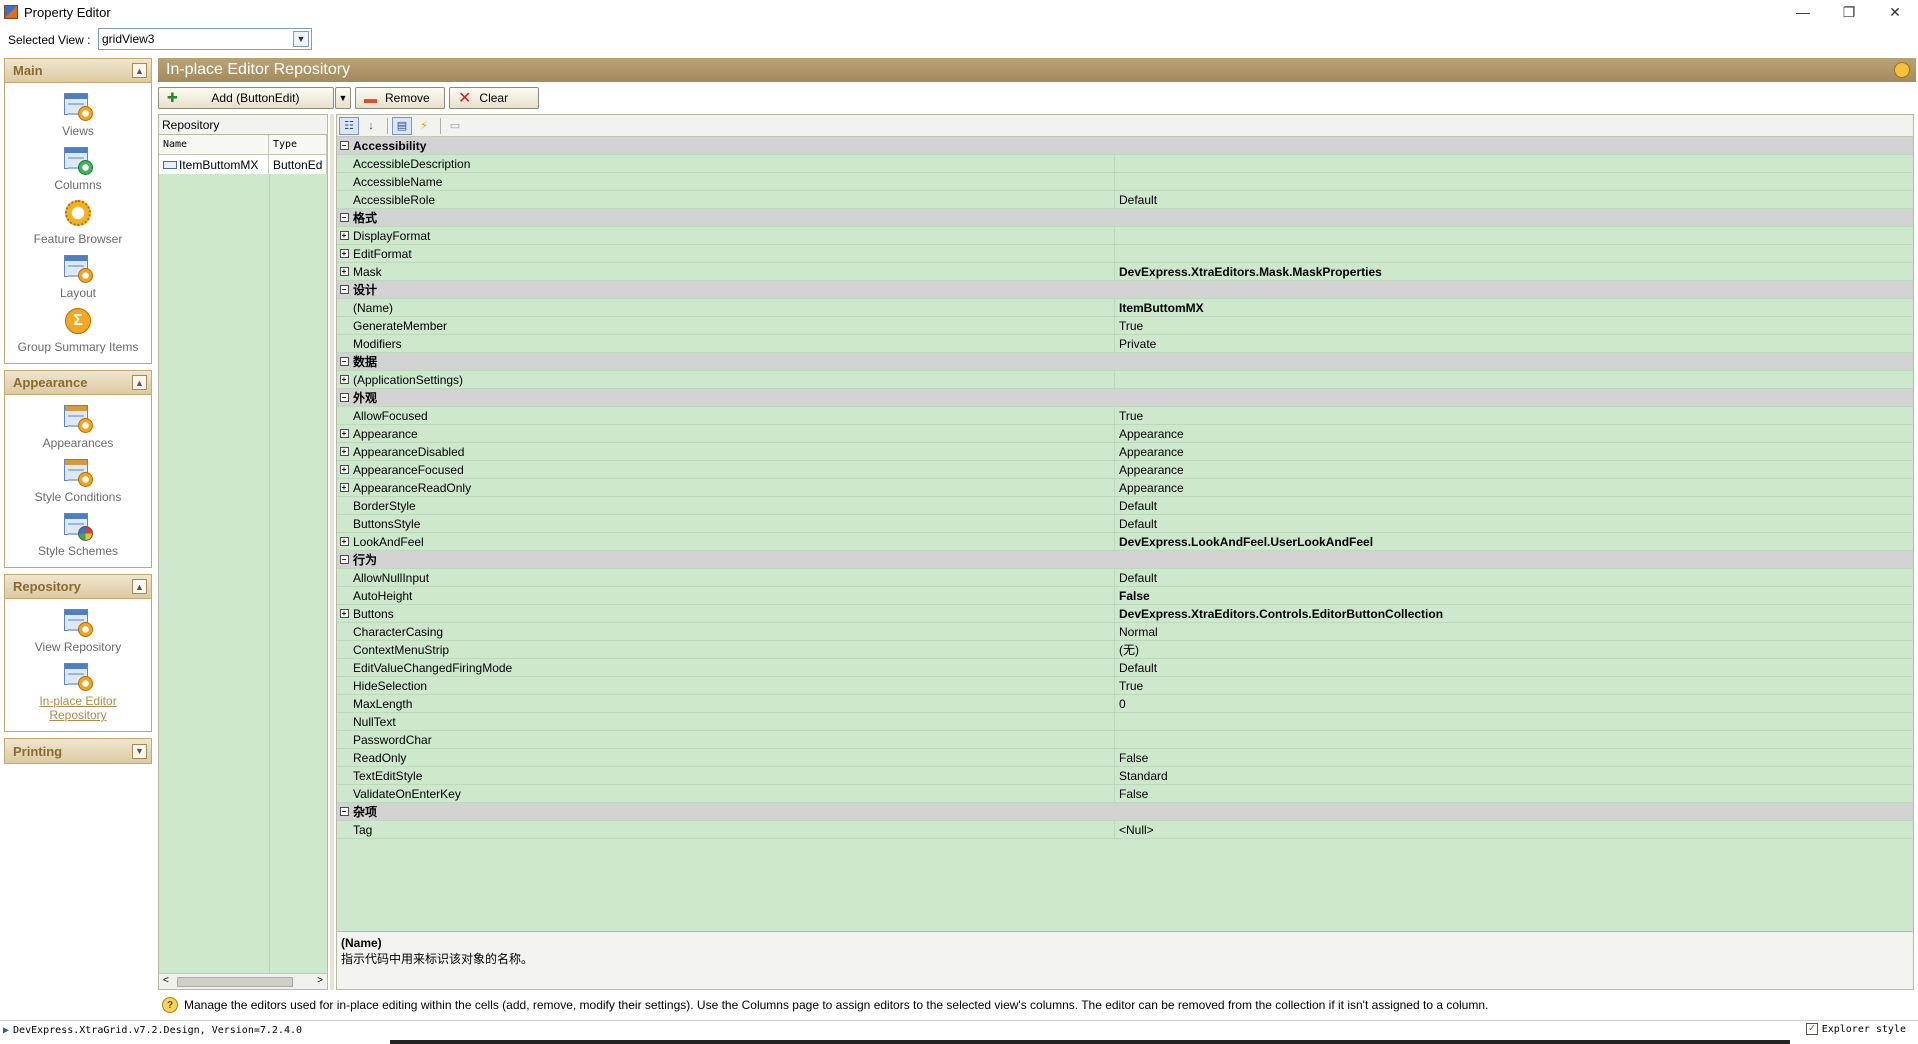  What do you see at coordinates (246, 98) in the screenshot?
I see `add-editor-button: ✚ Add (ButtonEdit)` at bounding box center [246, 98].